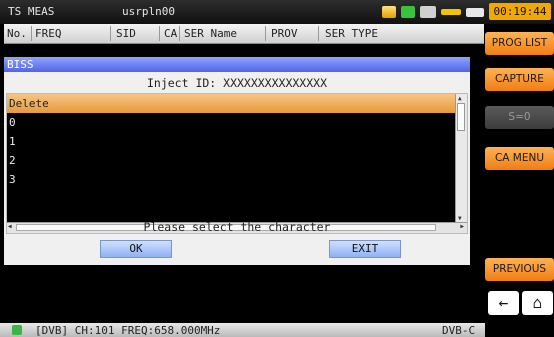 This screenshot has height=337, width=554. Describe the element at coordinates (242, 316) in the screenshot. I see `bottom-area: [DVB] CH:101 FREQ:658.000MHz DVB-C` at that location.